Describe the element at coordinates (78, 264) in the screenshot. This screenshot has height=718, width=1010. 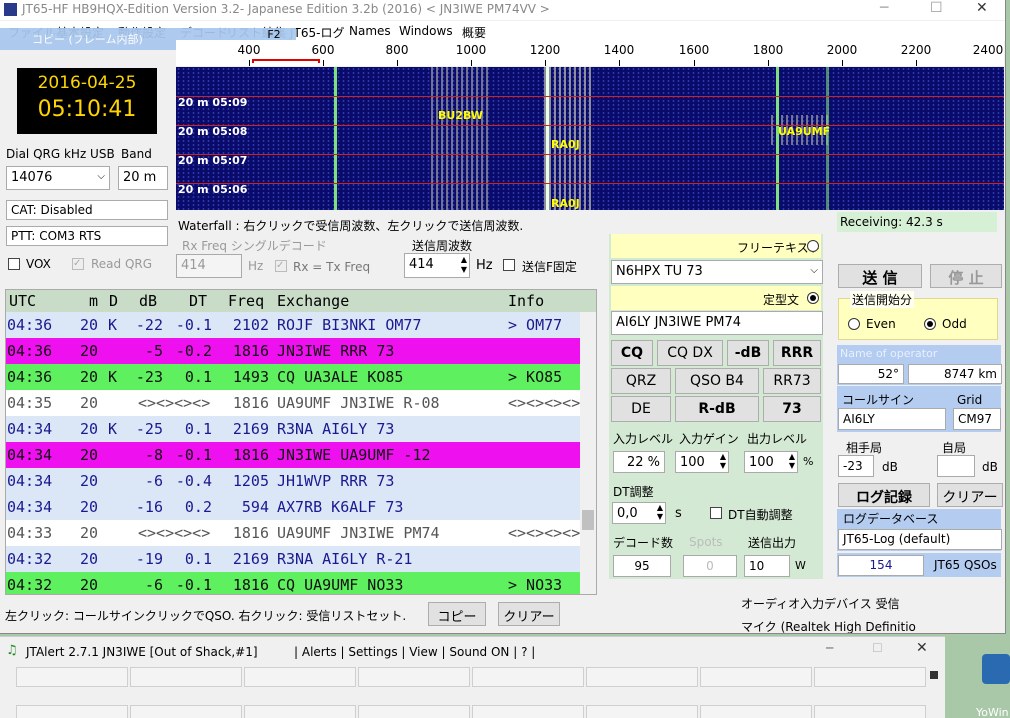
I see `read-qrg-checkbox: ✓` at that location.